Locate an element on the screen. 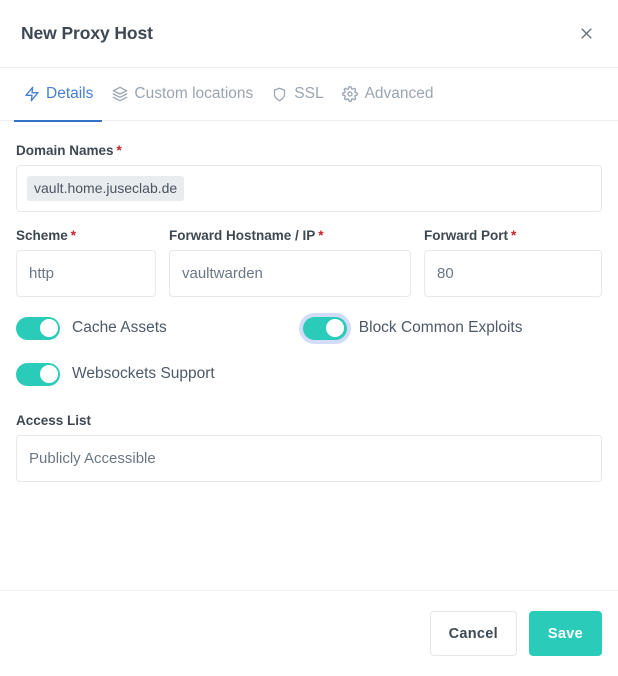  access-list-label: Access List is located at coordinates (54, 420).